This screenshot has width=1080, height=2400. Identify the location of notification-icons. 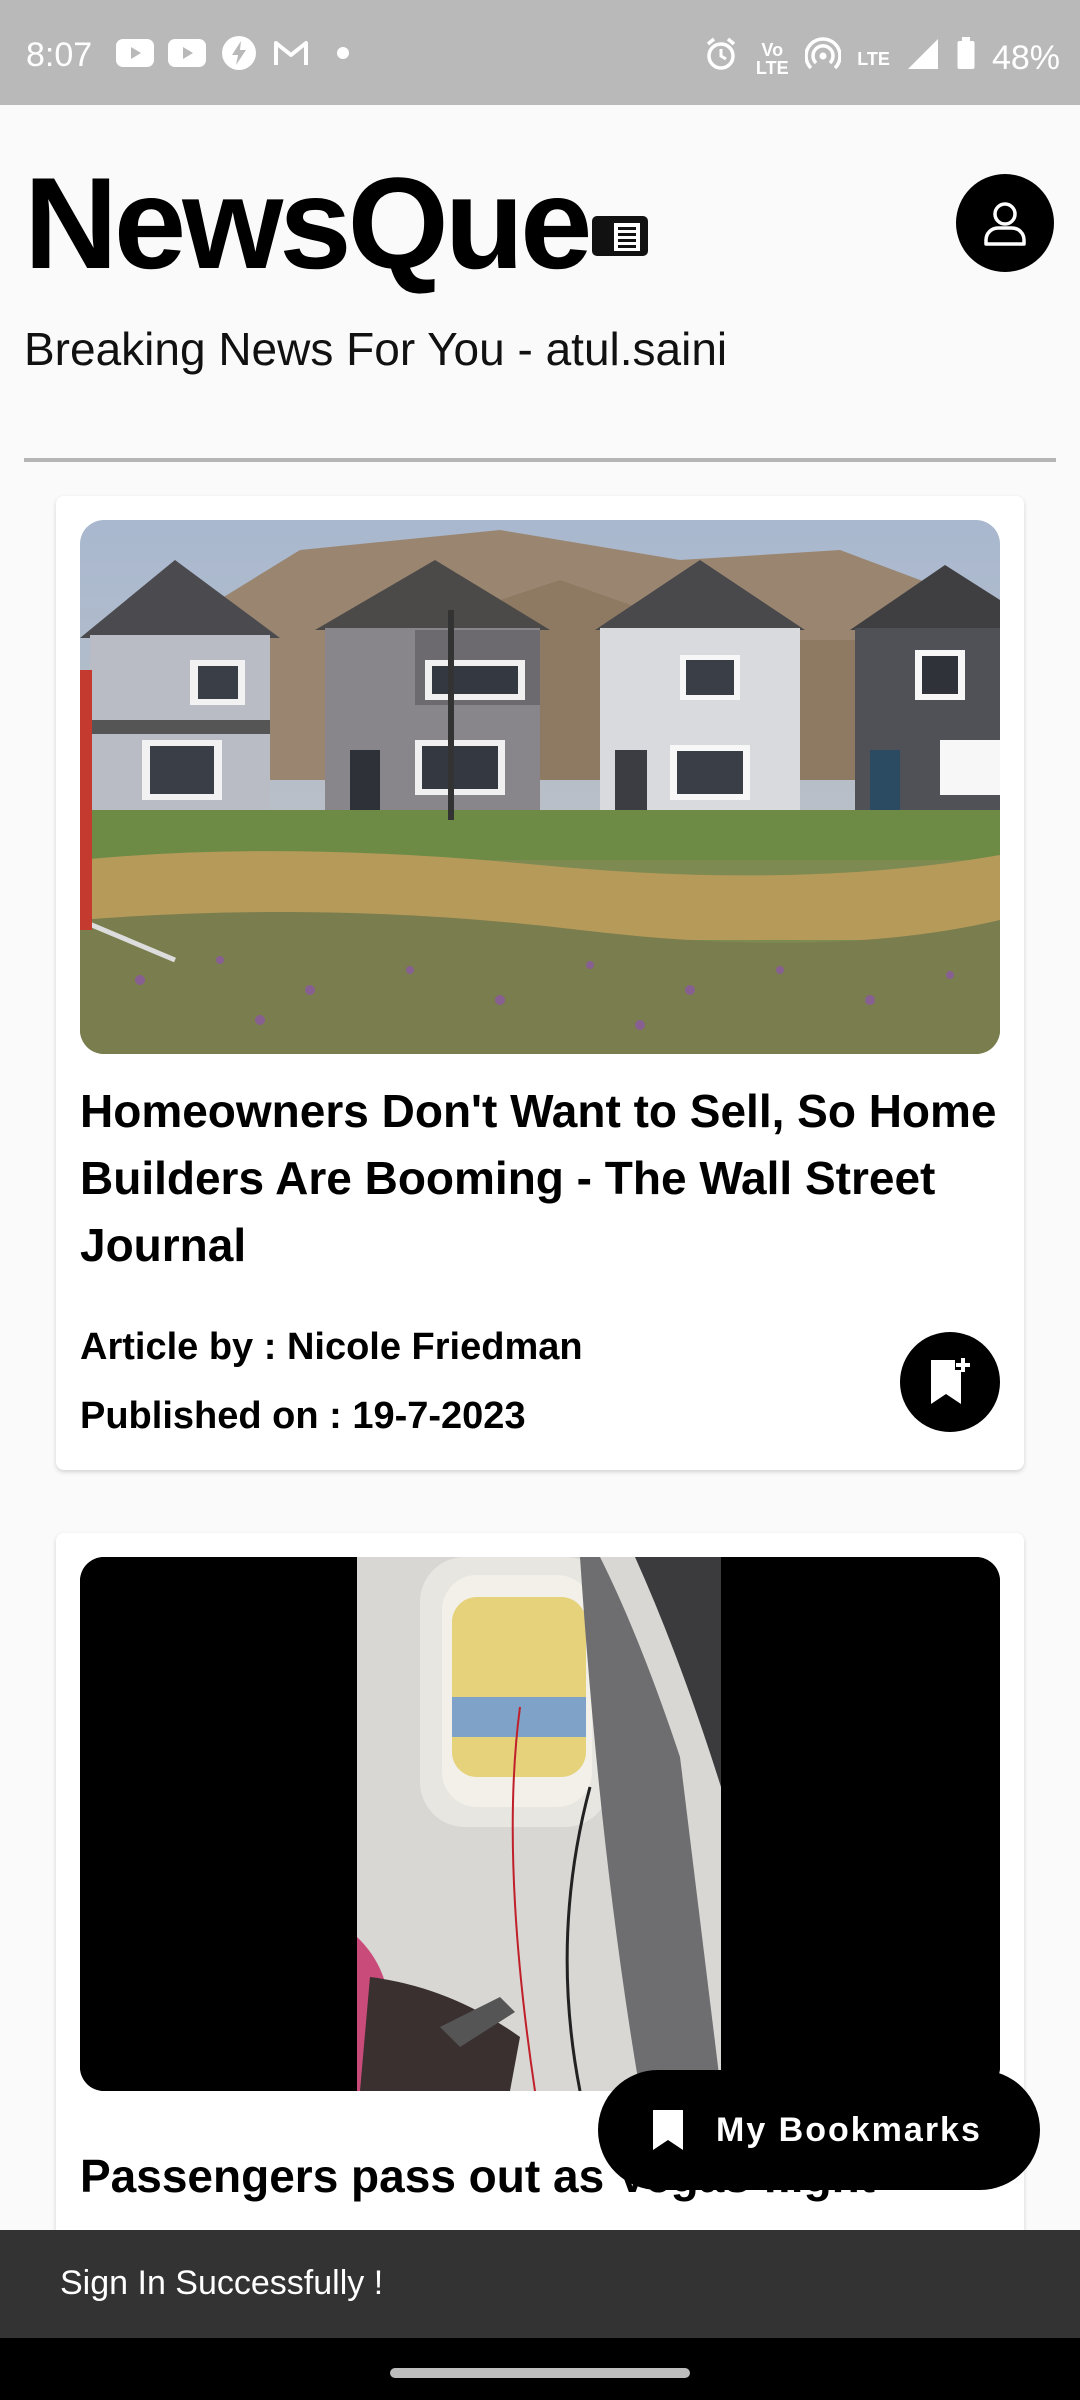
(239, 53).